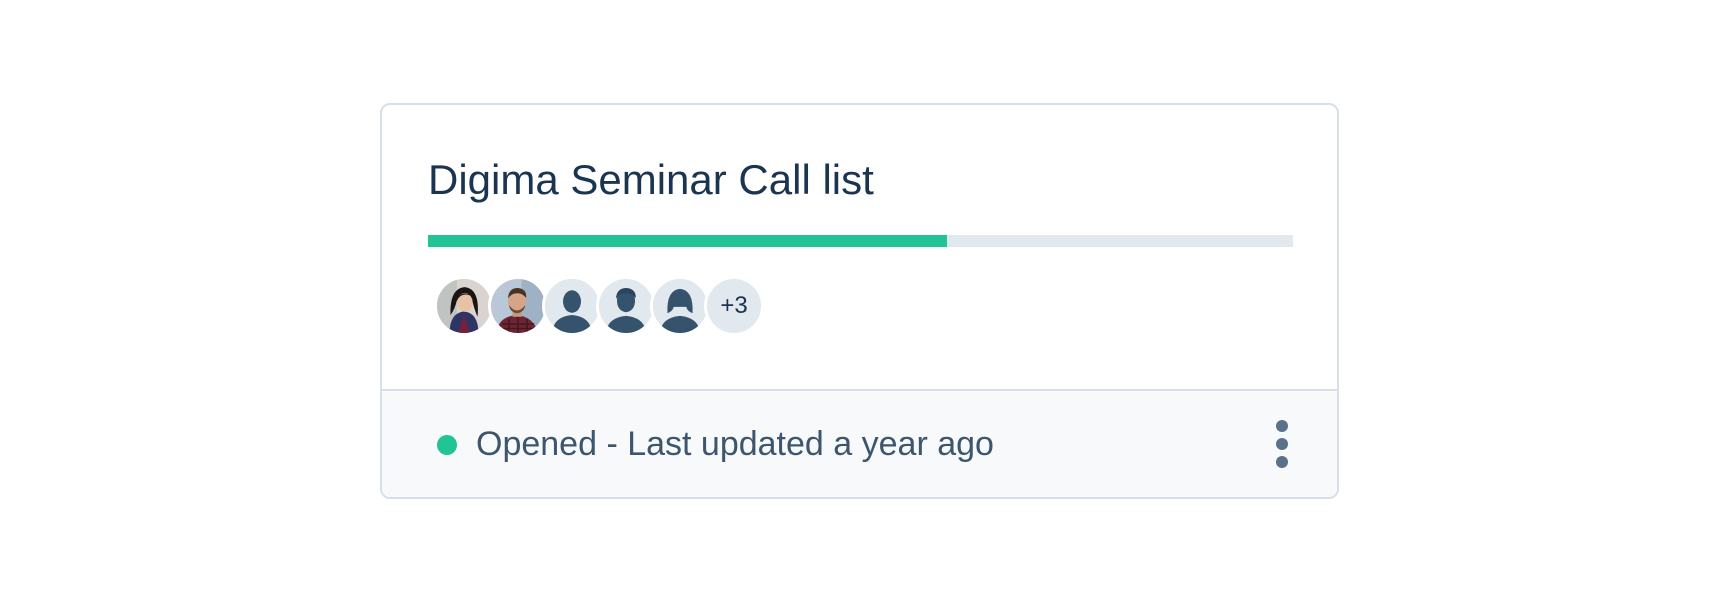 Image resolution: width=1716 pixels, height=603 pixels. I want to click on man-photo-avatar, so click(518, 306).